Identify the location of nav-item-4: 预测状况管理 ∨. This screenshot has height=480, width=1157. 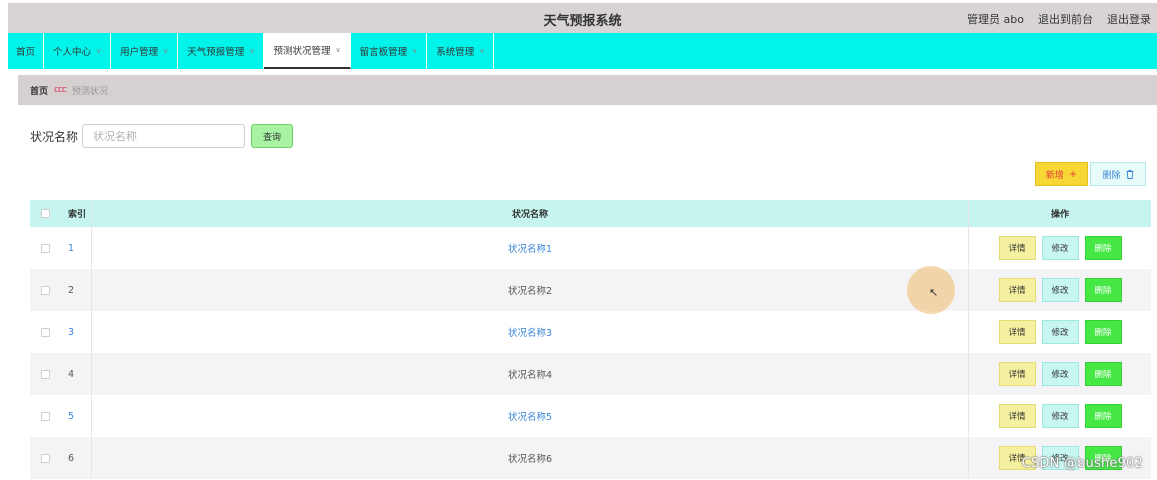
(307, 51).